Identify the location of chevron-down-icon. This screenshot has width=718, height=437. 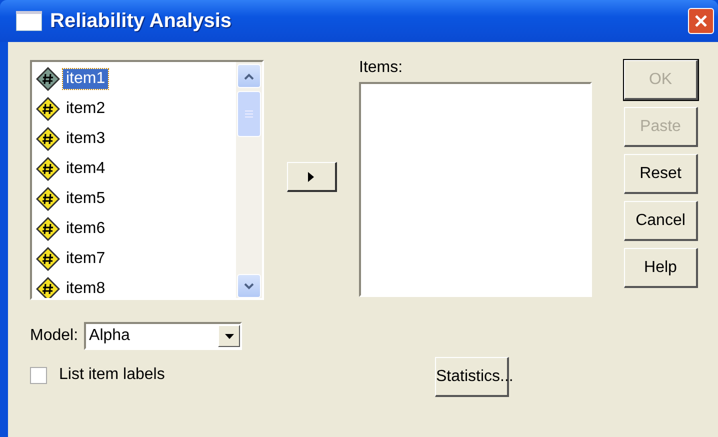
(249, 286).